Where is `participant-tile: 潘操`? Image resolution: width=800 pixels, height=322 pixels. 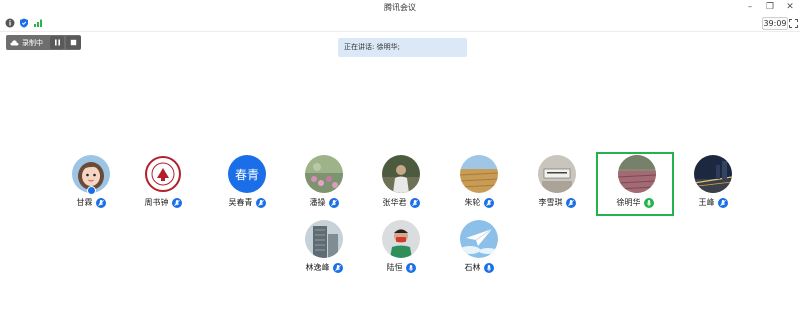
participant-tile: 潘操 is located at coordinates (324, 186).